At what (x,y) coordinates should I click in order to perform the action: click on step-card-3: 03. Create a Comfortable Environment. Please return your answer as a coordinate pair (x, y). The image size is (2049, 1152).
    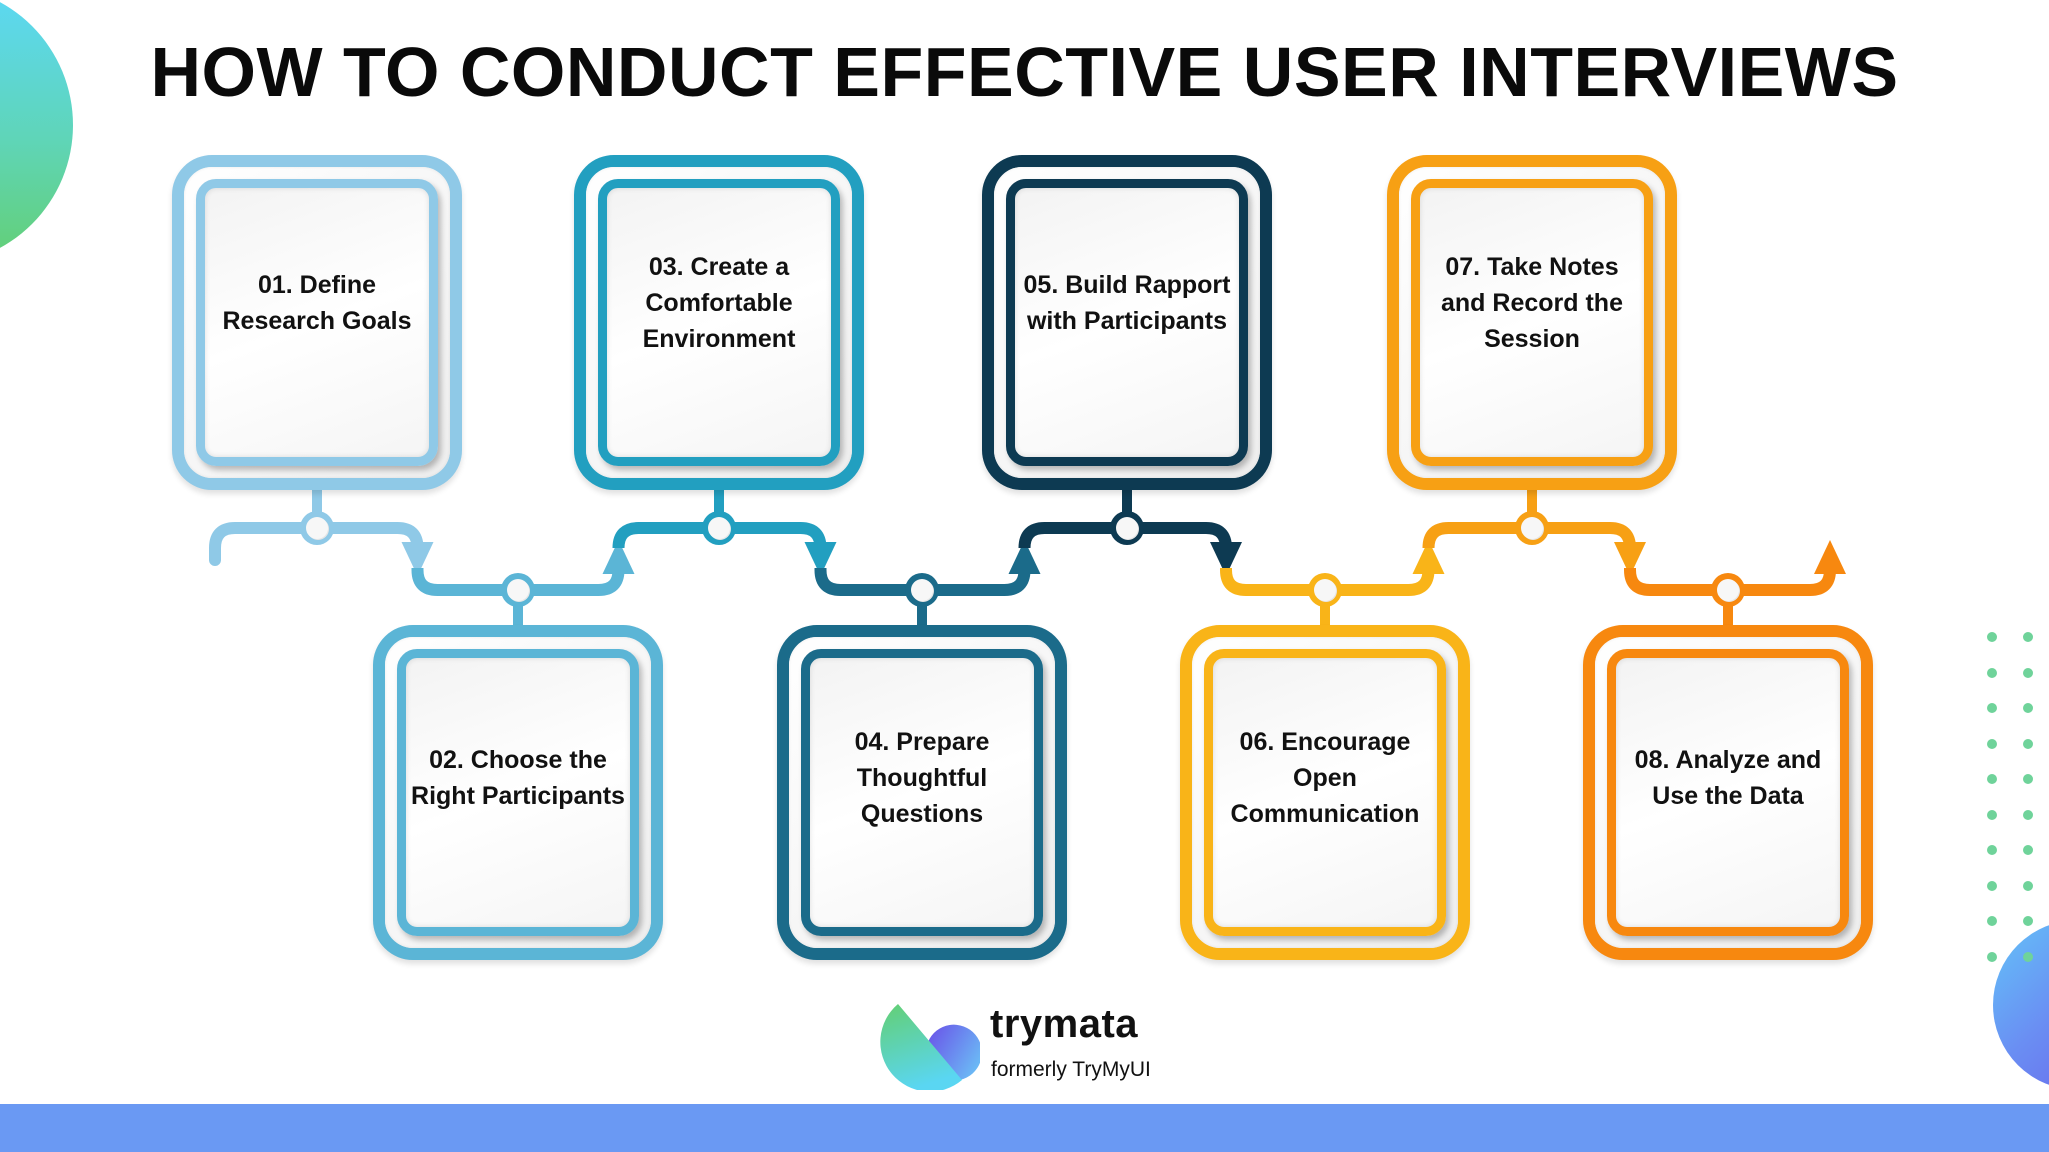
    Looking at the image, I should click on (719, 322).